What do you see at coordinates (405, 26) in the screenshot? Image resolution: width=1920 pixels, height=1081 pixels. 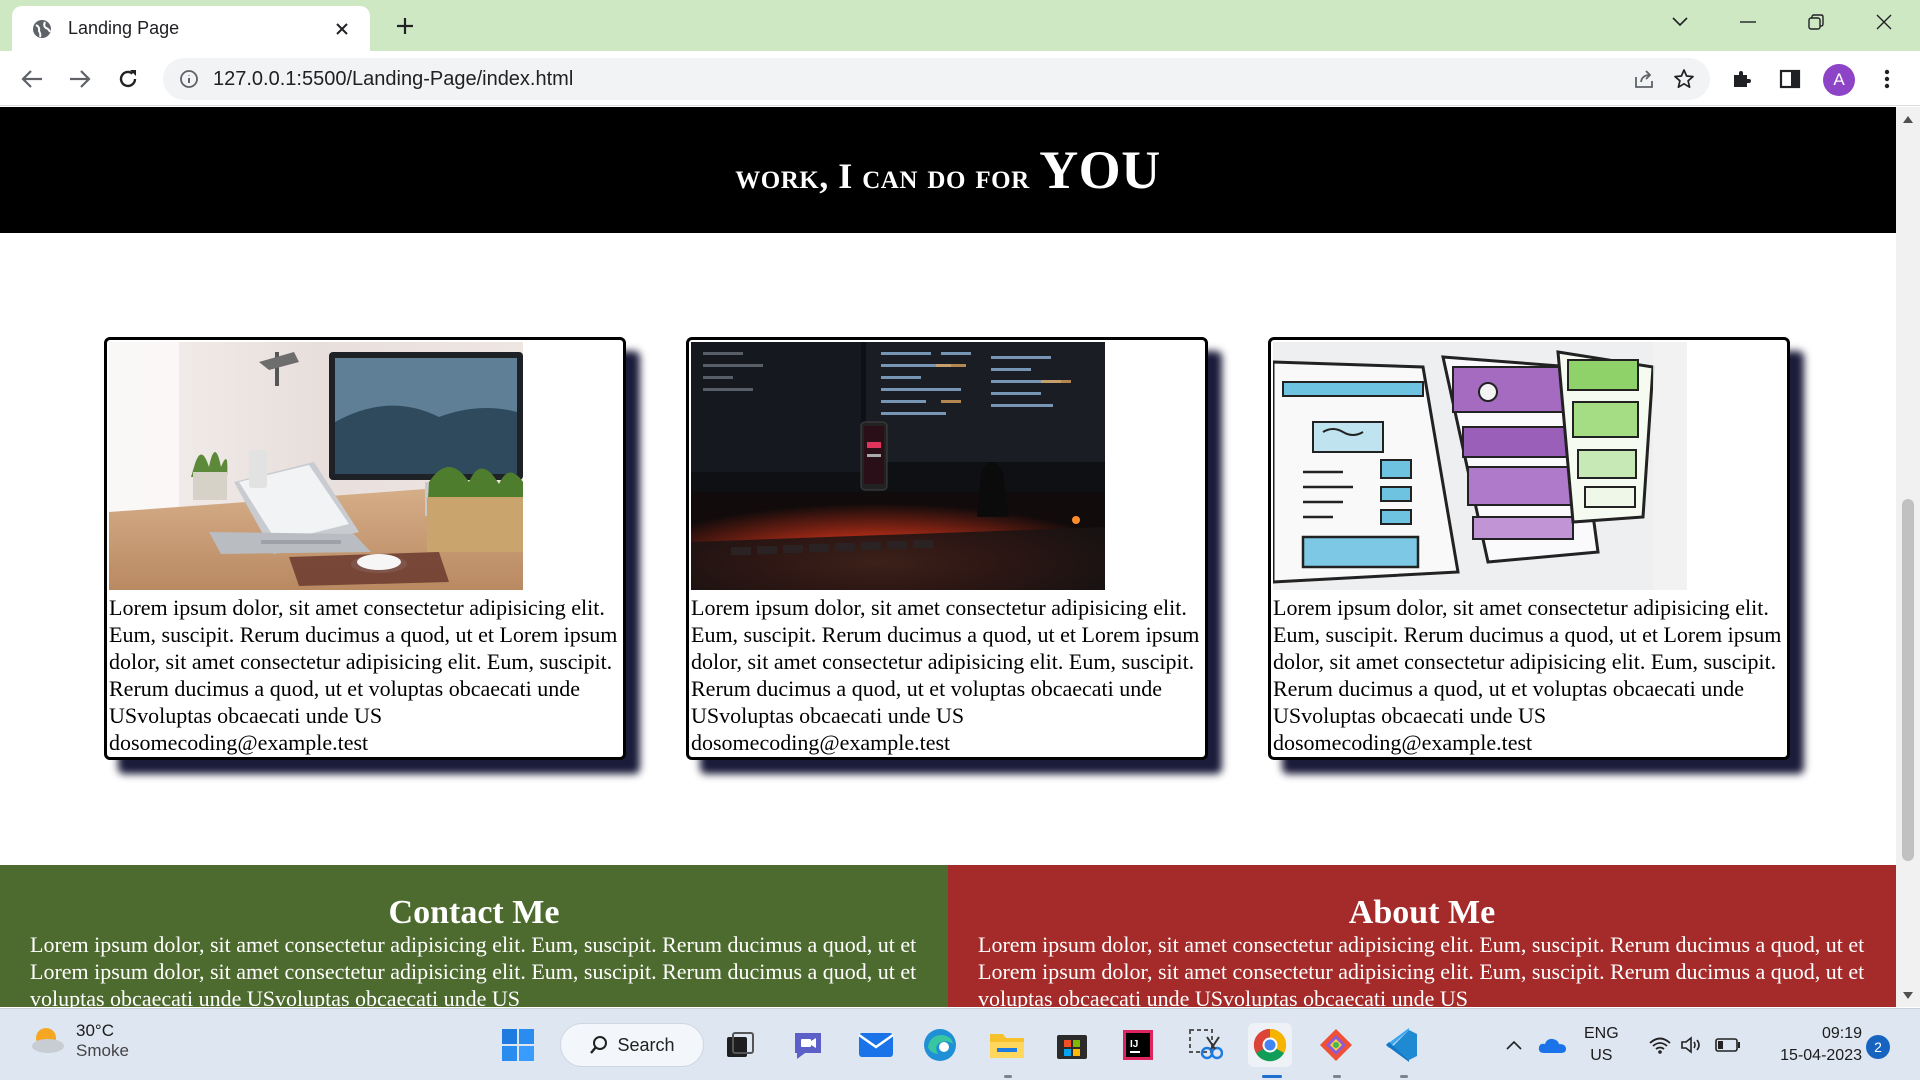 I see `plus-icon` at bounding box center [405, 26].